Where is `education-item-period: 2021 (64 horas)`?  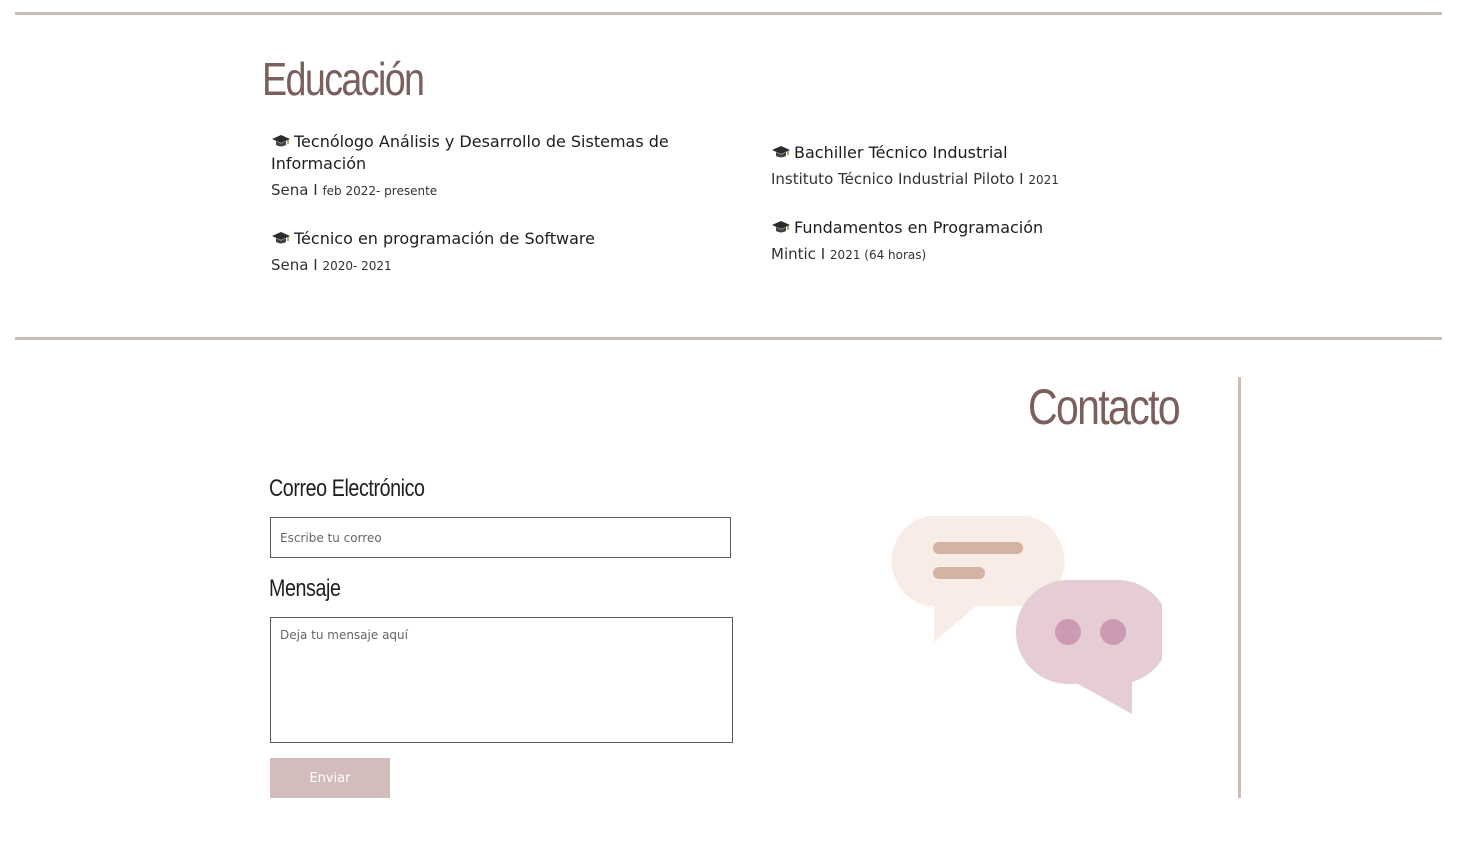 education-item-period: 2021 (64 horas) is located at coordinates (878, 255).